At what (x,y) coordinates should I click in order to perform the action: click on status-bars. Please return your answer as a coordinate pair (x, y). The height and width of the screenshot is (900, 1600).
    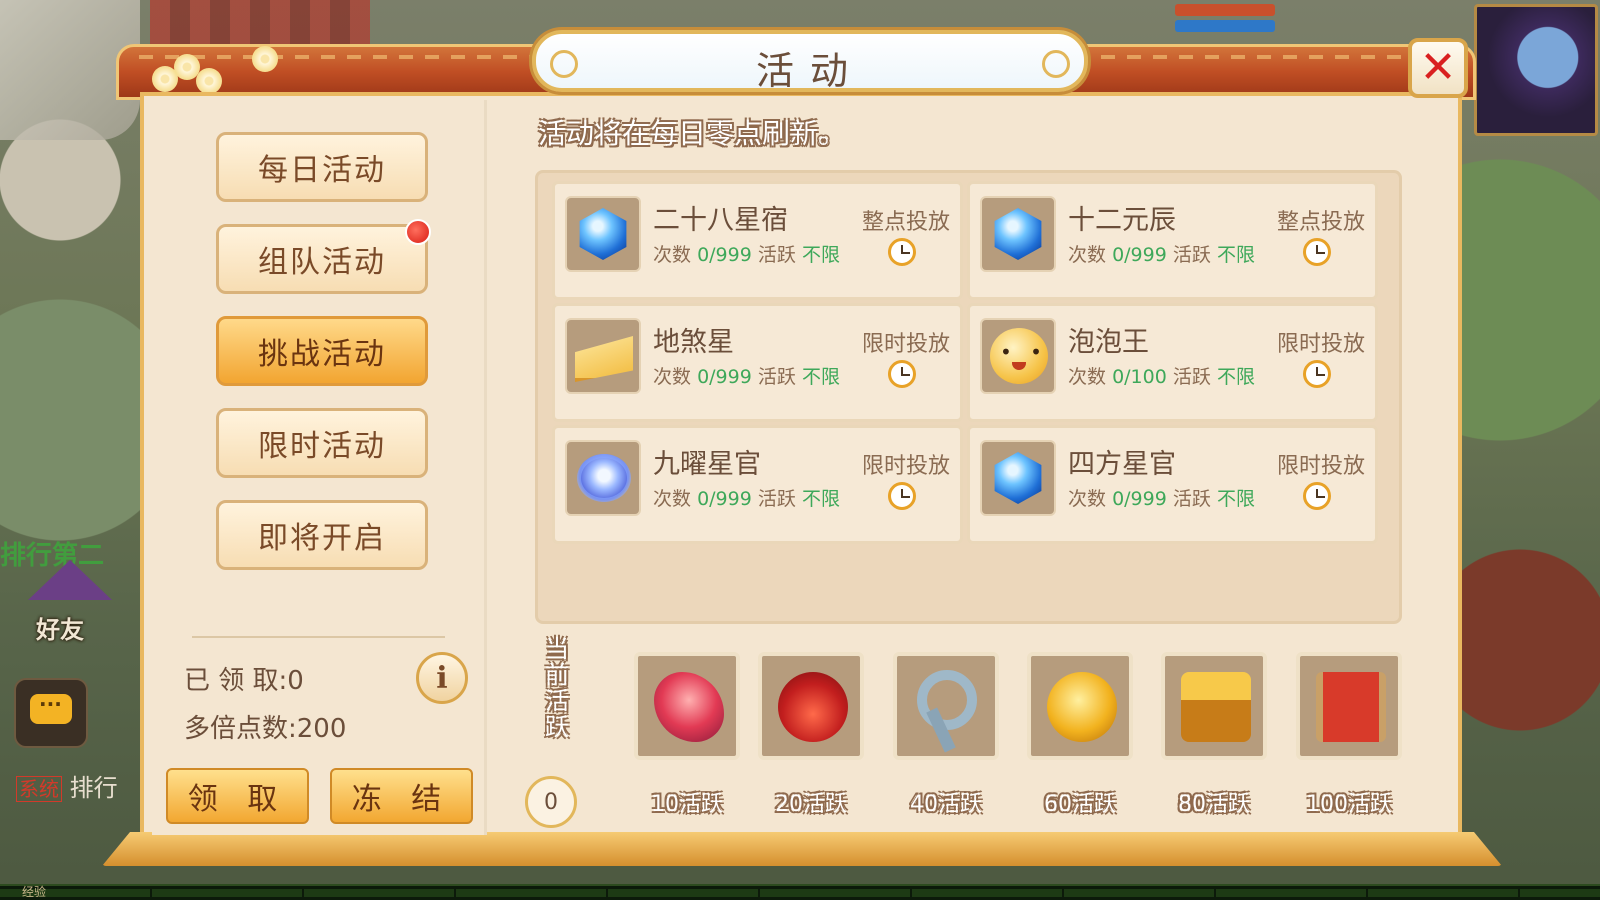
    Looking at the image, I should click on (1225, 19).